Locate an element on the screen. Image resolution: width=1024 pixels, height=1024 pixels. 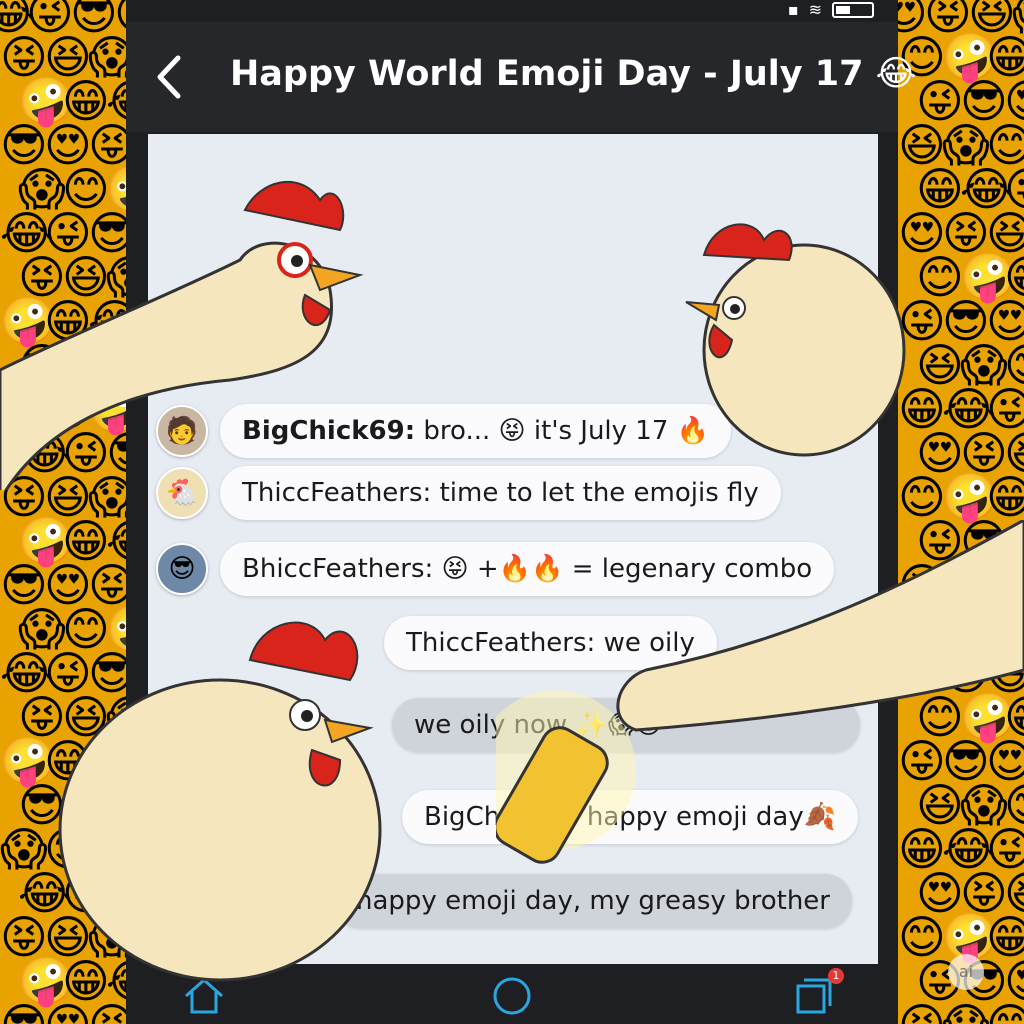
recents-button: 1 is located at coordinates (818, 992).